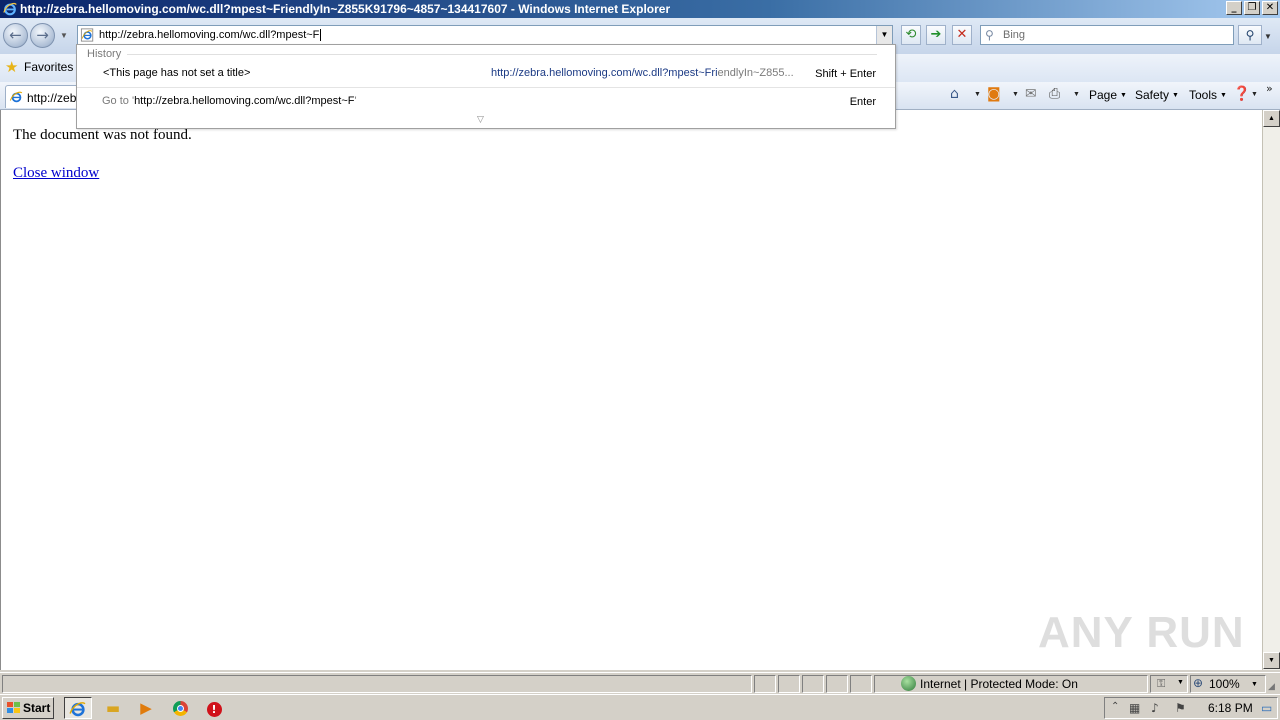 The image size is (1280, 720). I want to click on stop-button: ✕, so click(962, 35).